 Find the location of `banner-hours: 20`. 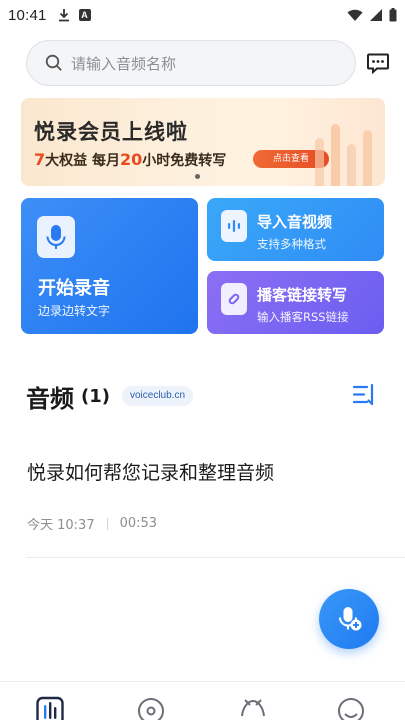

banner-hours: 20 is located at coordinates (131, 159).